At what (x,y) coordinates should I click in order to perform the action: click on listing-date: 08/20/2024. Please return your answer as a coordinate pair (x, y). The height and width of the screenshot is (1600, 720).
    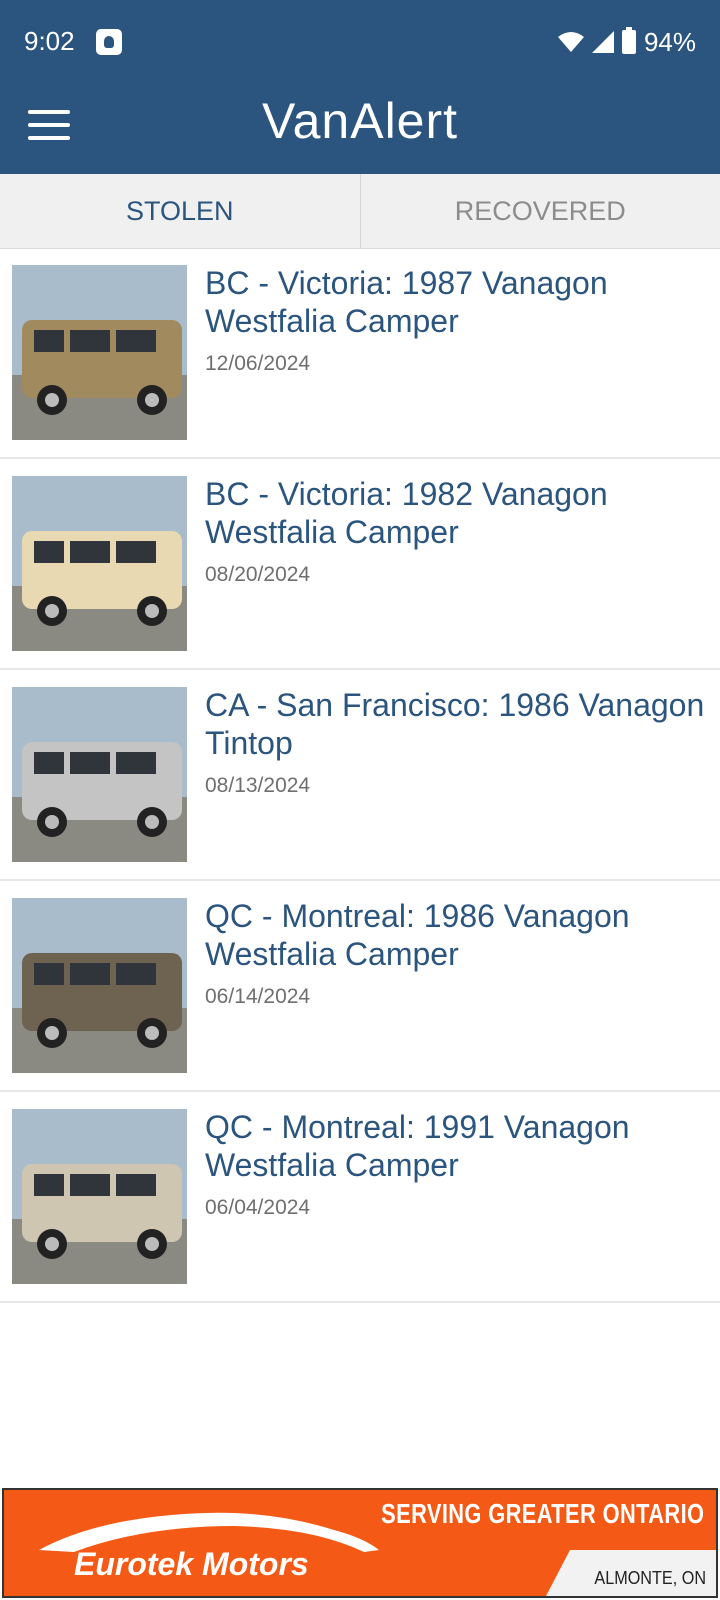
    Looking at the image, I should click on (258, 574).